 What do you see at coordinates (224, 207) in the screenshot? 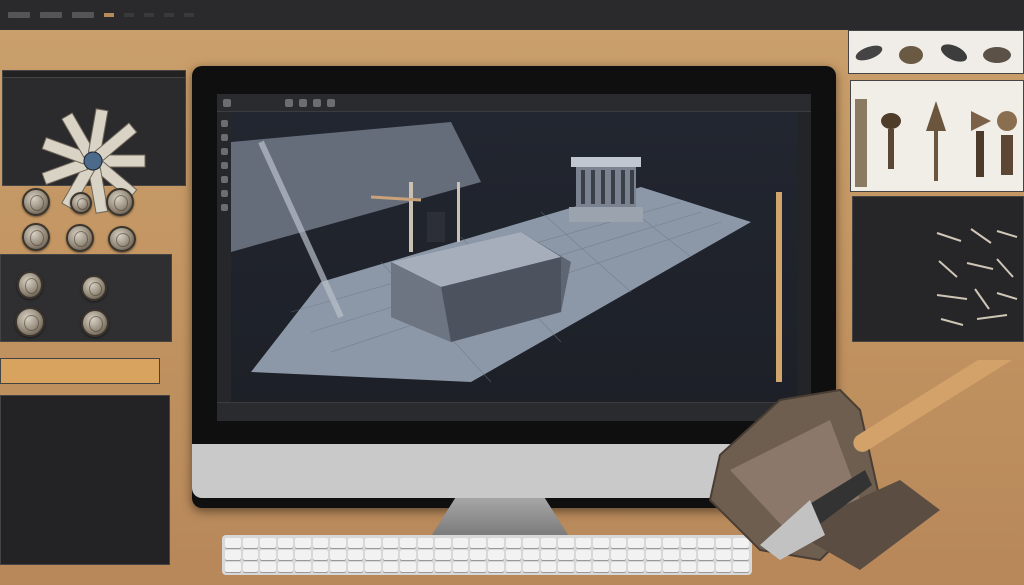
I see `camera-icon` at bounding box center [224, 207].